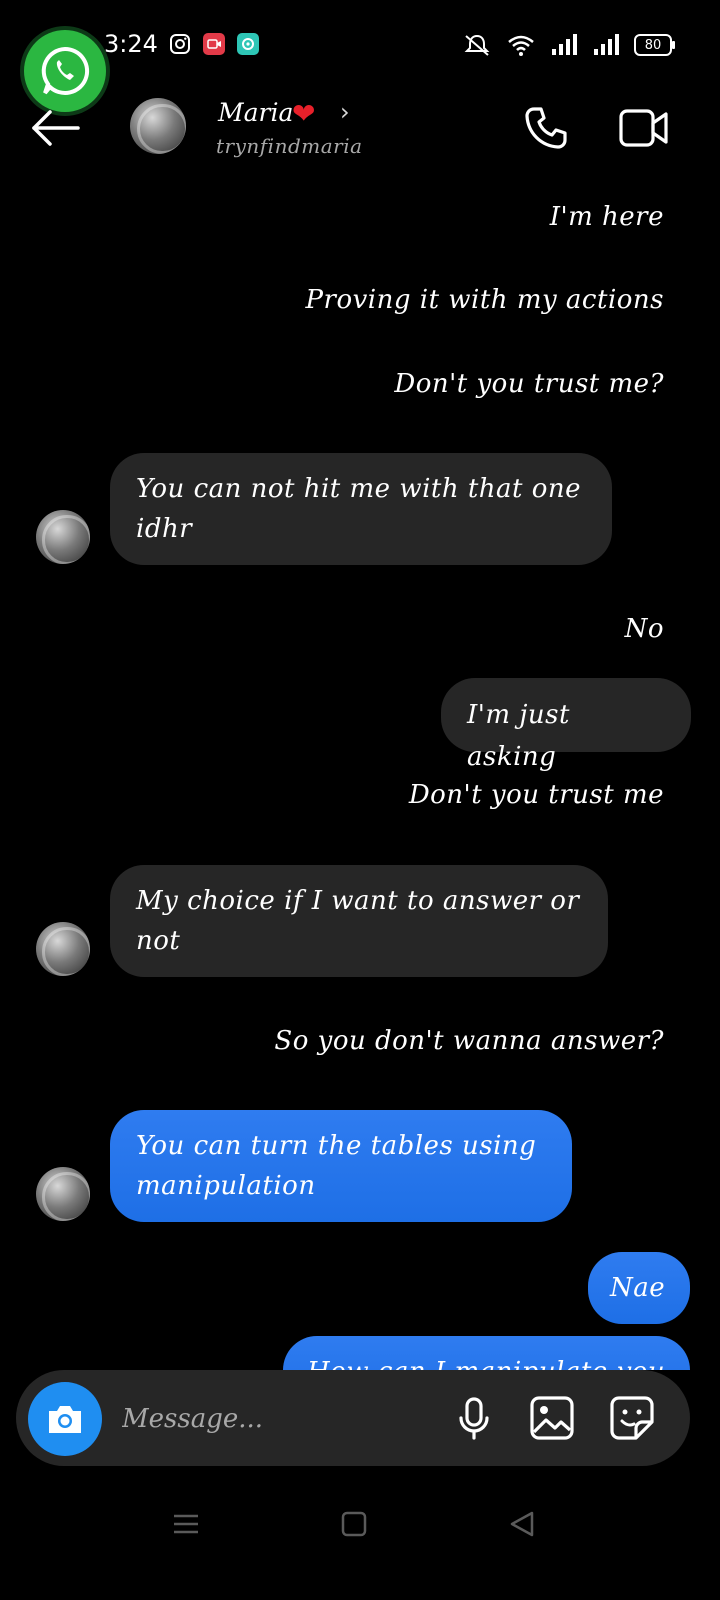 This screenshot has height=1600, width=720. Describe the element at coordinates (361, 509) in the screenshot. I see `received-message: You can not hit me with that one idhr` at that location.